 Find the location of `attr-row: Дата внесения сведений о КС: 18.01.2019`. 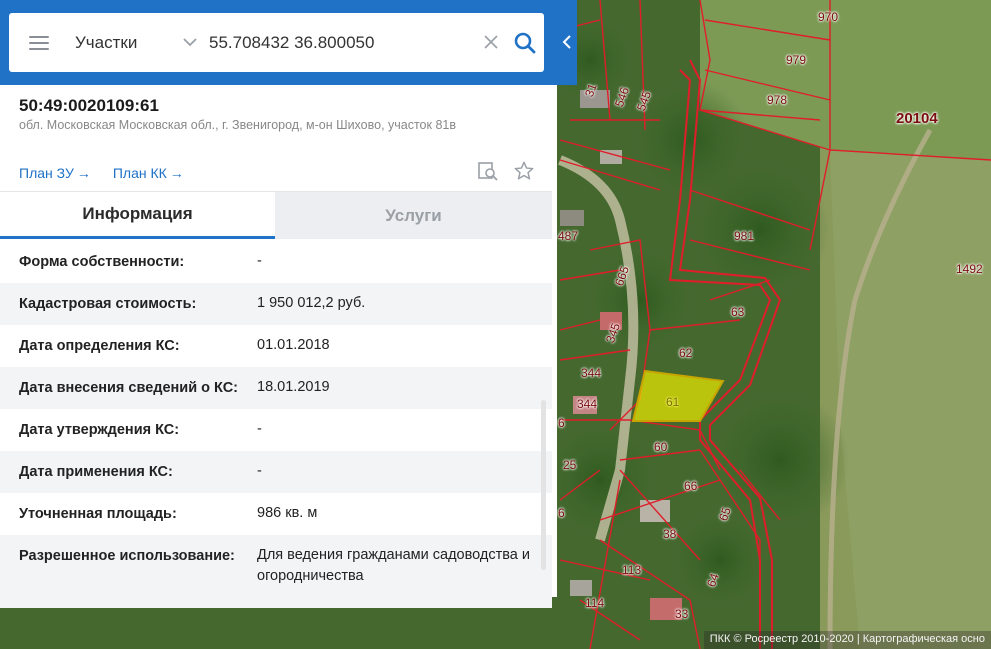

attr-row: Дата внесения сведений о КС: 18.01.2019 is located at coordinates (276, 388).